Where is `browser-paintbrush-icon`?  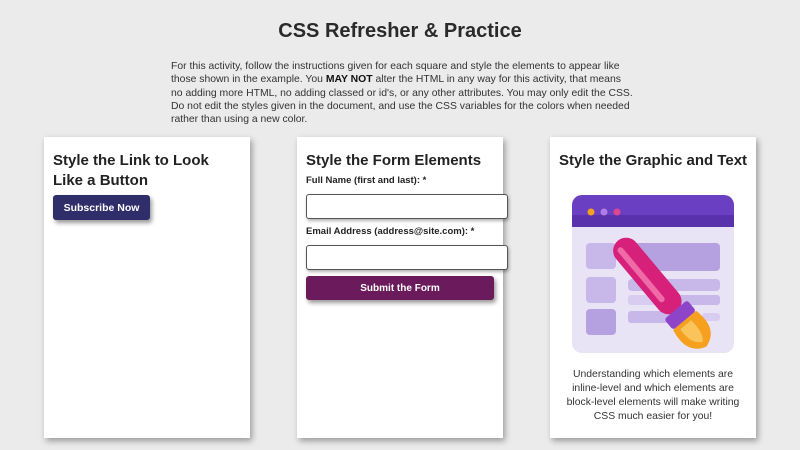 browser-paintbrush-icon is located at coordinates (653, 274).